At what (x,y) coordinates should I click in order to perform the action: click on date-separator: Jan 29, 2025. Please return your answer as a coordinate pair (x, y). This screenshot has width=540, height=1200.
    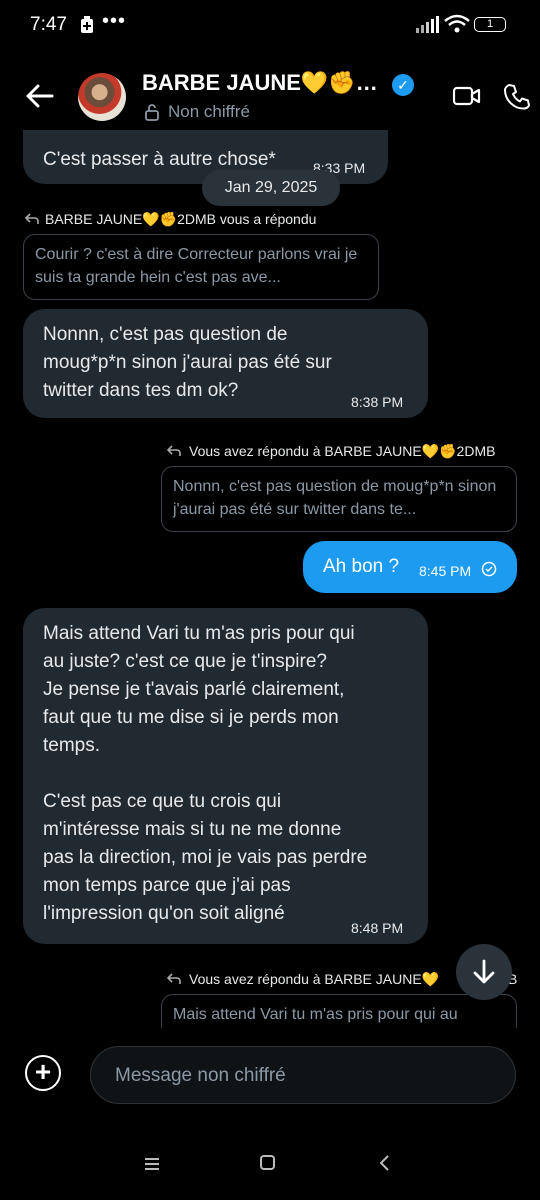
    Looking at the image, I should click on (271, 188).